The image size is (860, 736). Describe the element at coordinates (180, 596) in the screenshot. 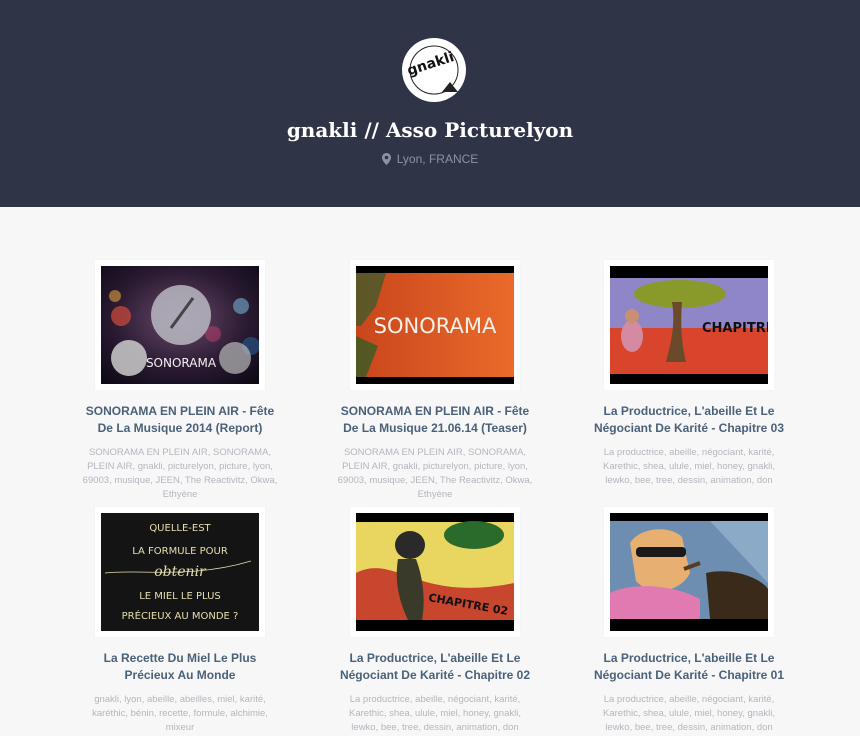

I see `thumbnail-line: LE MIEL LE PLUS` at that location.